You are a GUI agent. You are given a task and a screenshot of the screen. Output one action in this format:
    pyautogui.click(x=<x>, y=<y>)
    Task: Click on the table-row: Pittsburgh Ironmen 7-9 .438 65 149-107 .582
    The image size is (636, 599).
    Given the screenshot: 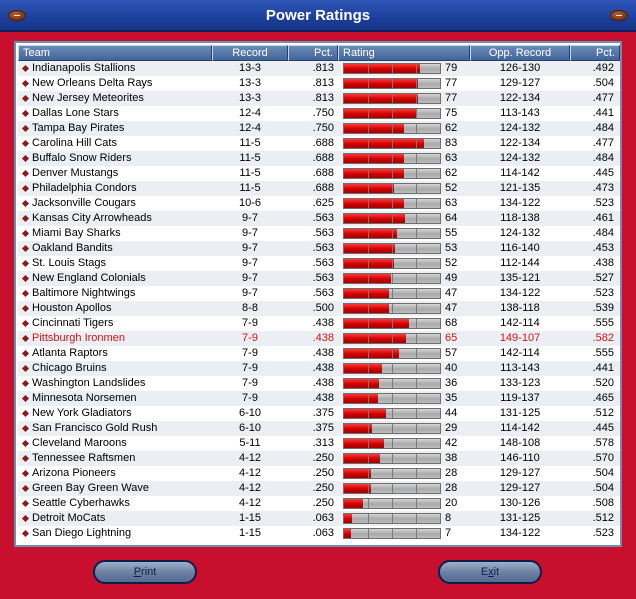 What is the action you would take?
    pyautogui.click(x=319, y=338)
    